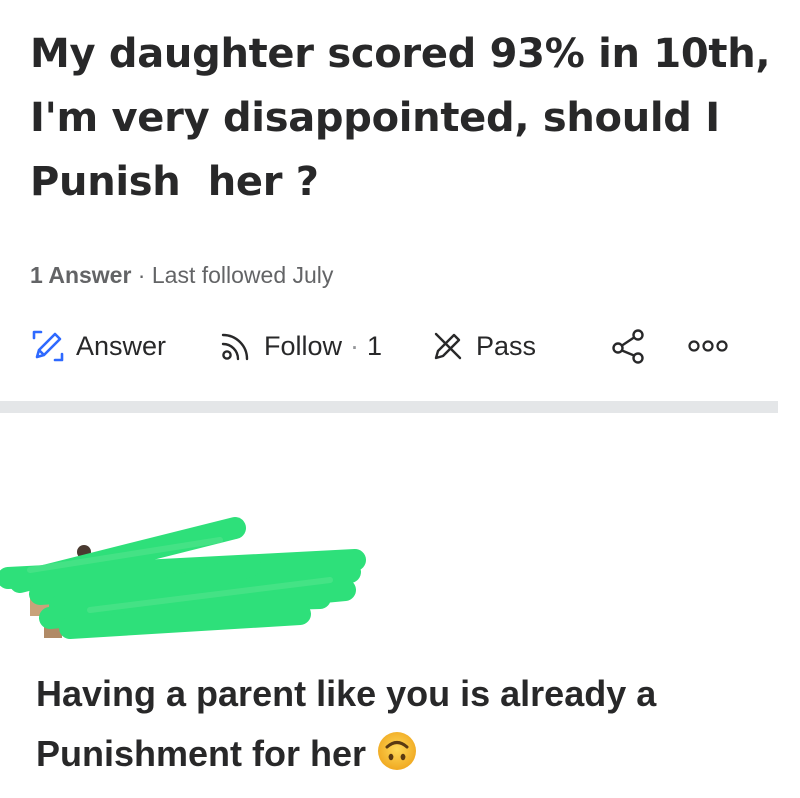  What do you see at coordinates (375, 345) in the screenshot?
I see `follow-count: 1` at bounding box center [375, 345].